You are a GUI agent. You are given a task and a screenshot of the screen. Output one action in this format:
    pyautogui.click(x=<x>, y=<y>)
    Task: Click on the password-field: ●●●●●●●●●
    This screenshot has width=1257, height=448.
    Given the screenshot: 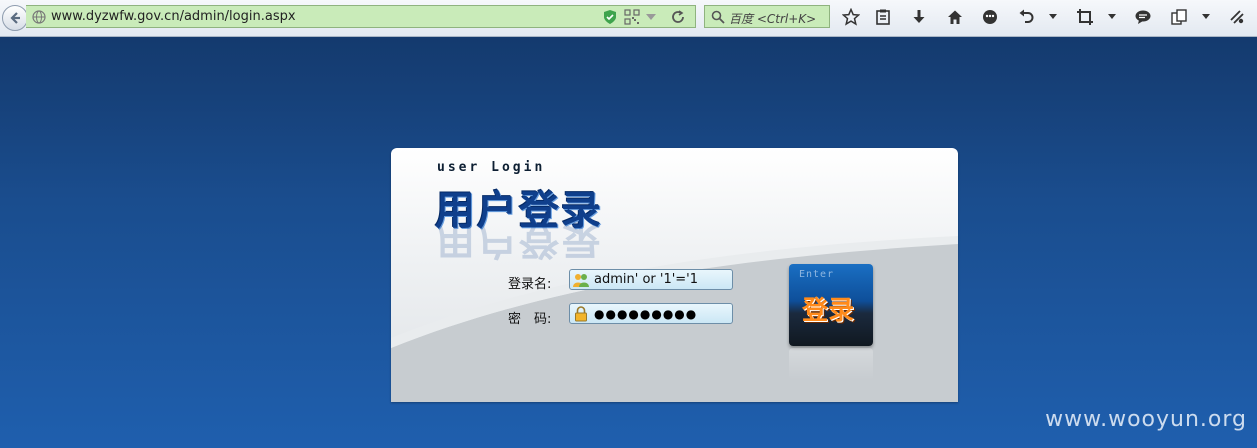 What is the action you would take?
    pyautogui.click(x=651, y=313)
    